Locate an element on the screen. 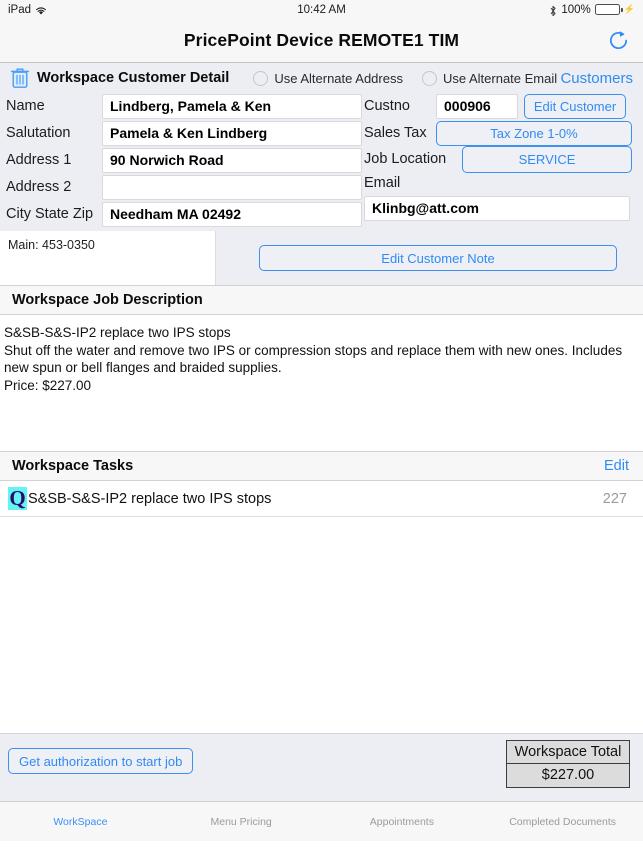 The width and height of the screenshot is (643, 858). custno-label: Custno is located at coordinates (387, 106).